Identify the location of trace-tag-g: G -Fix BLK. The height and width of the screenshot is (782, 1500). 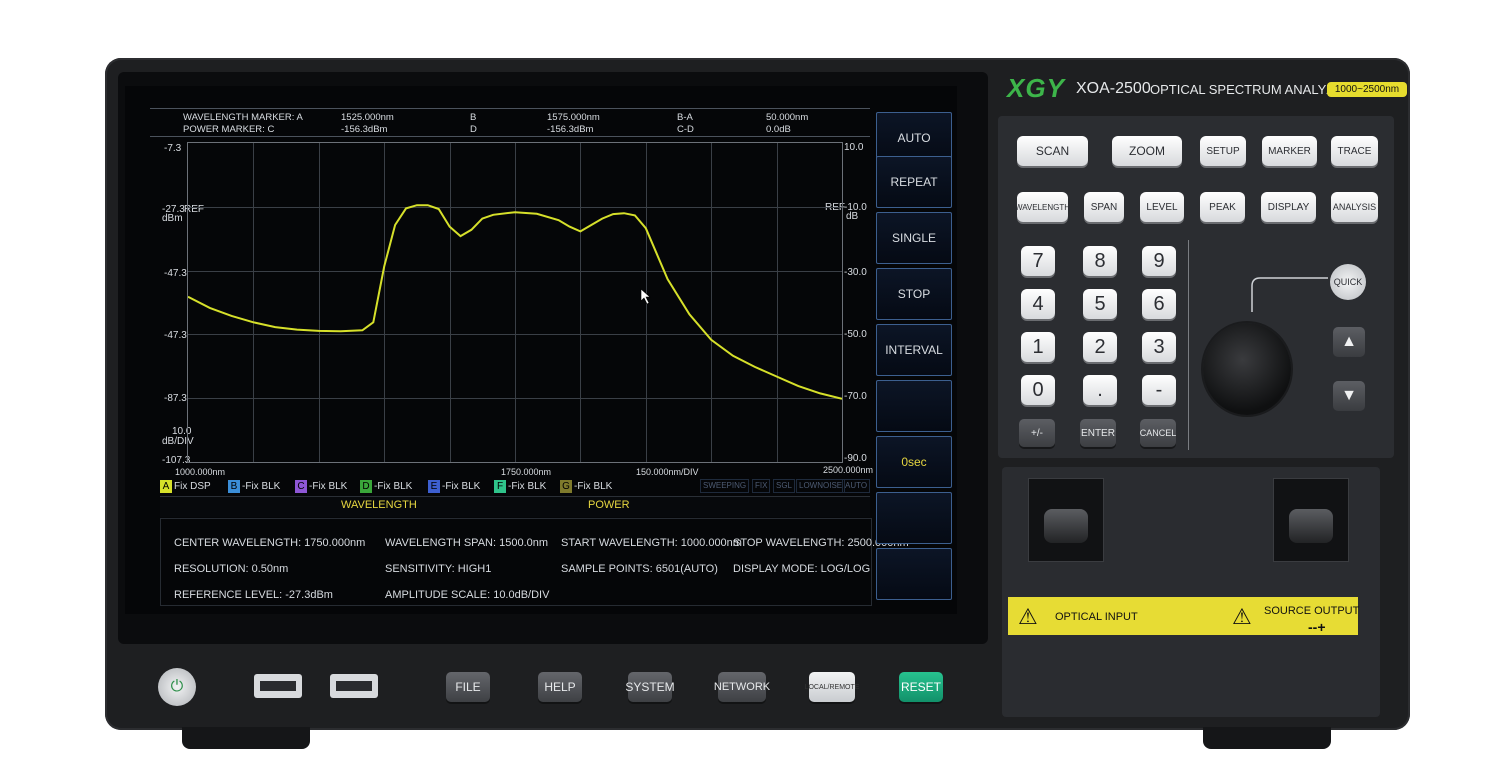
(586, 486).